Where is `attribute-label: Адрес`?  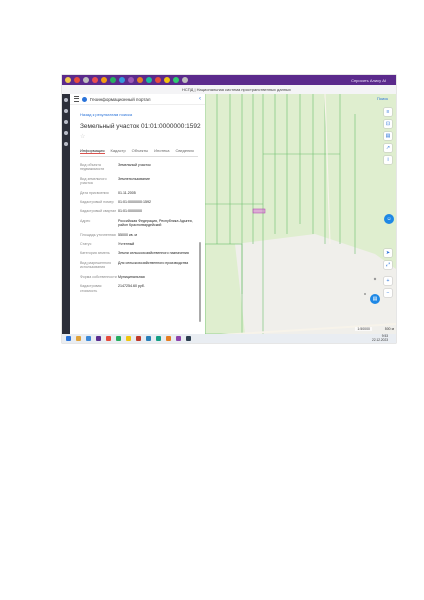 attribute-label: Адрес is located at coordinates (85, 220).